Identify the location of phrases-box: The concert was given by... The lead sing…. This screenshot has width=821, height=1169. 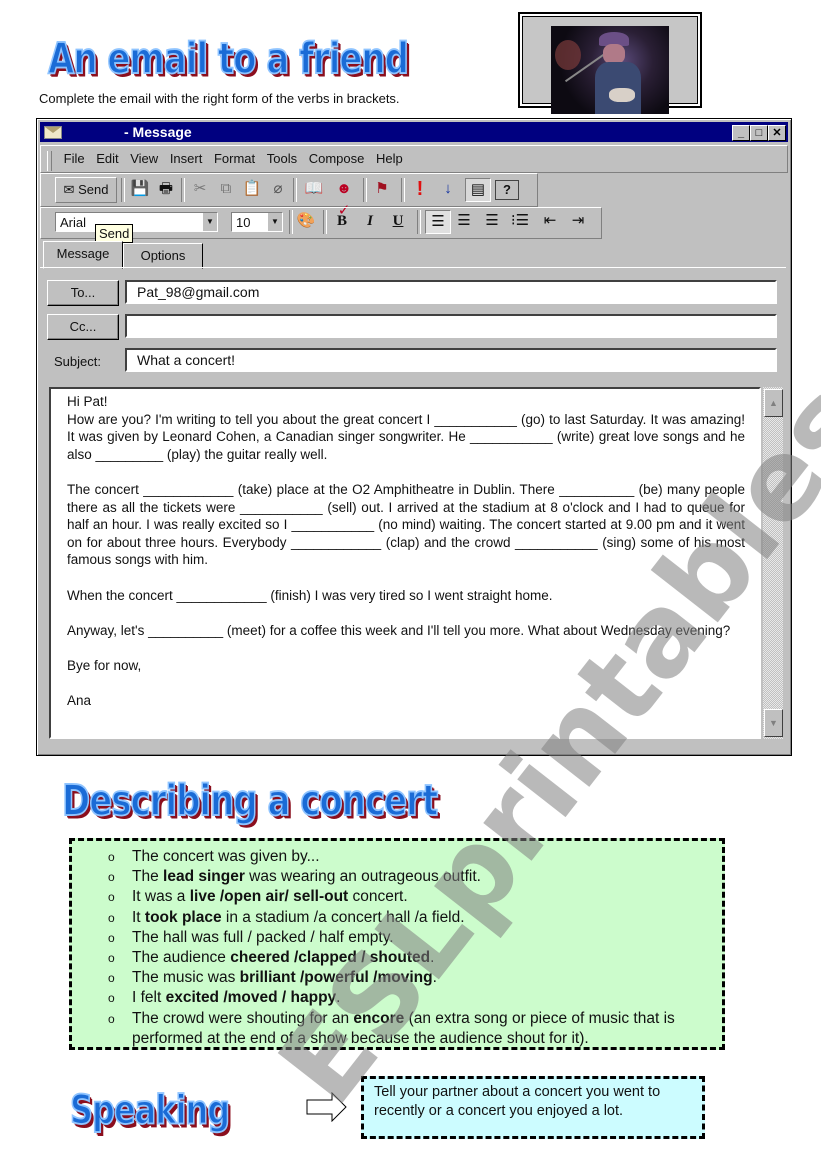
(397, 944).